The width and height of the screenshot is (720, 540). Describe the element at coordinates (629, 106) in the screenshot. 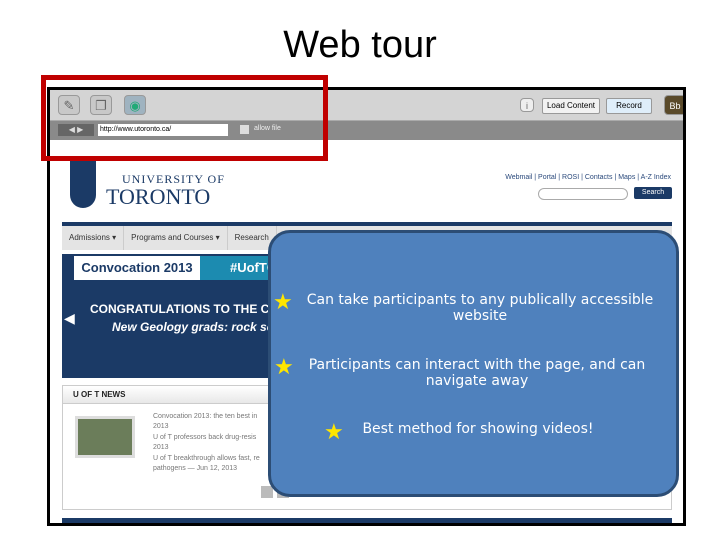

I see `record-button: Record` at that location.